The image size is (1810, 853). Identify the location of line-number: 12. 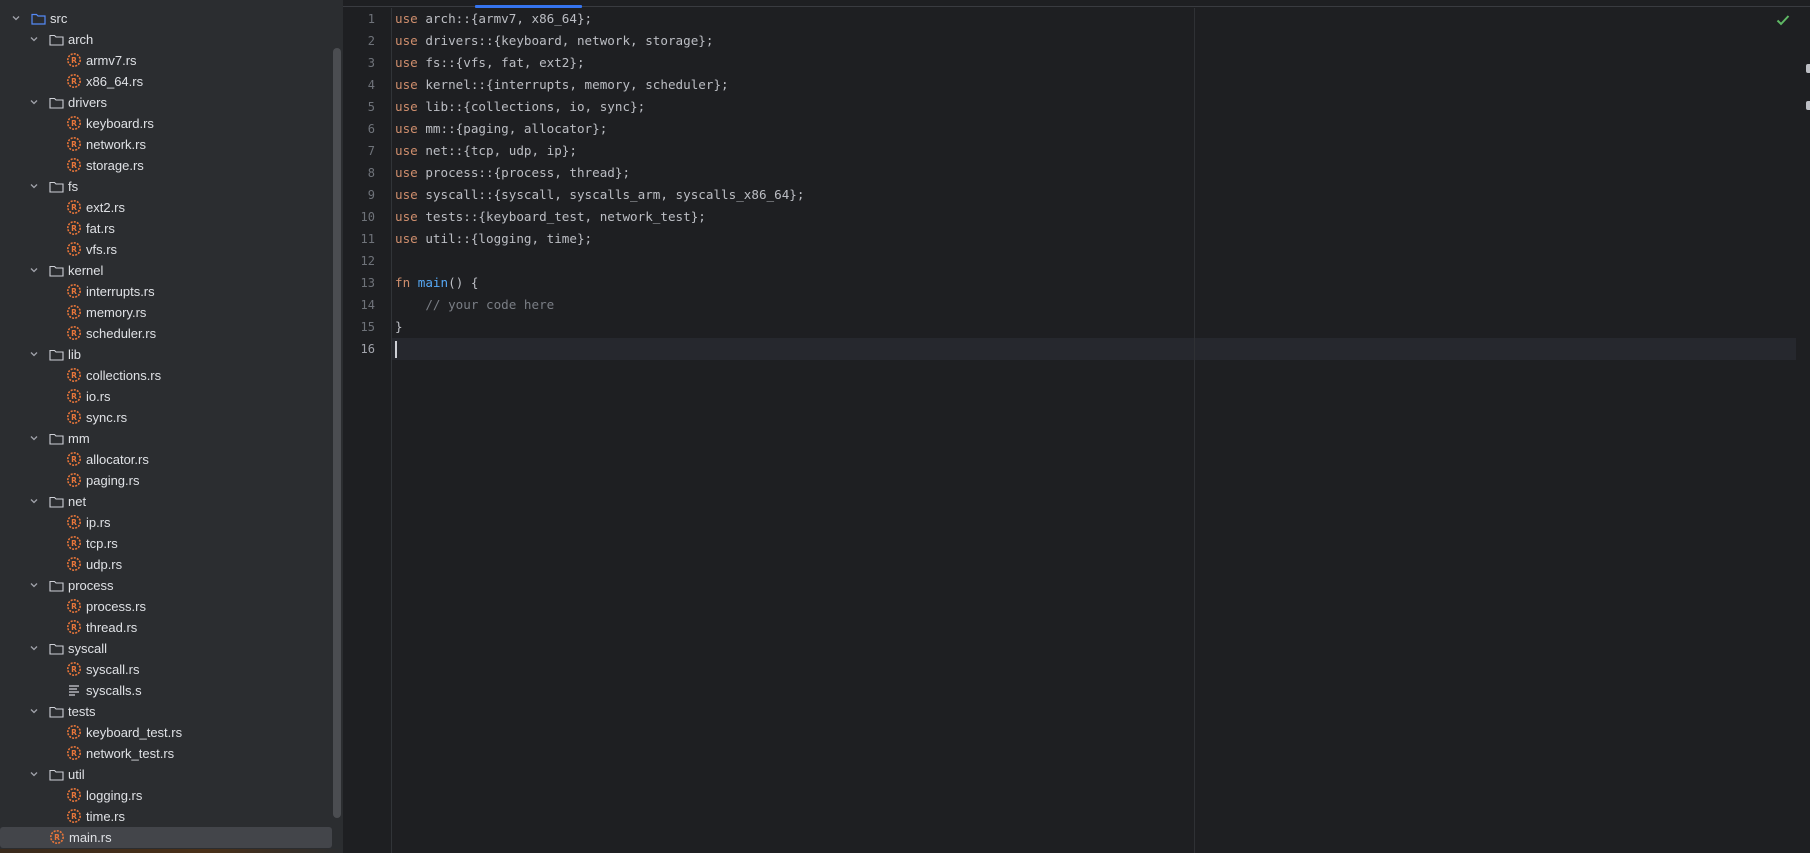
(367, 261).